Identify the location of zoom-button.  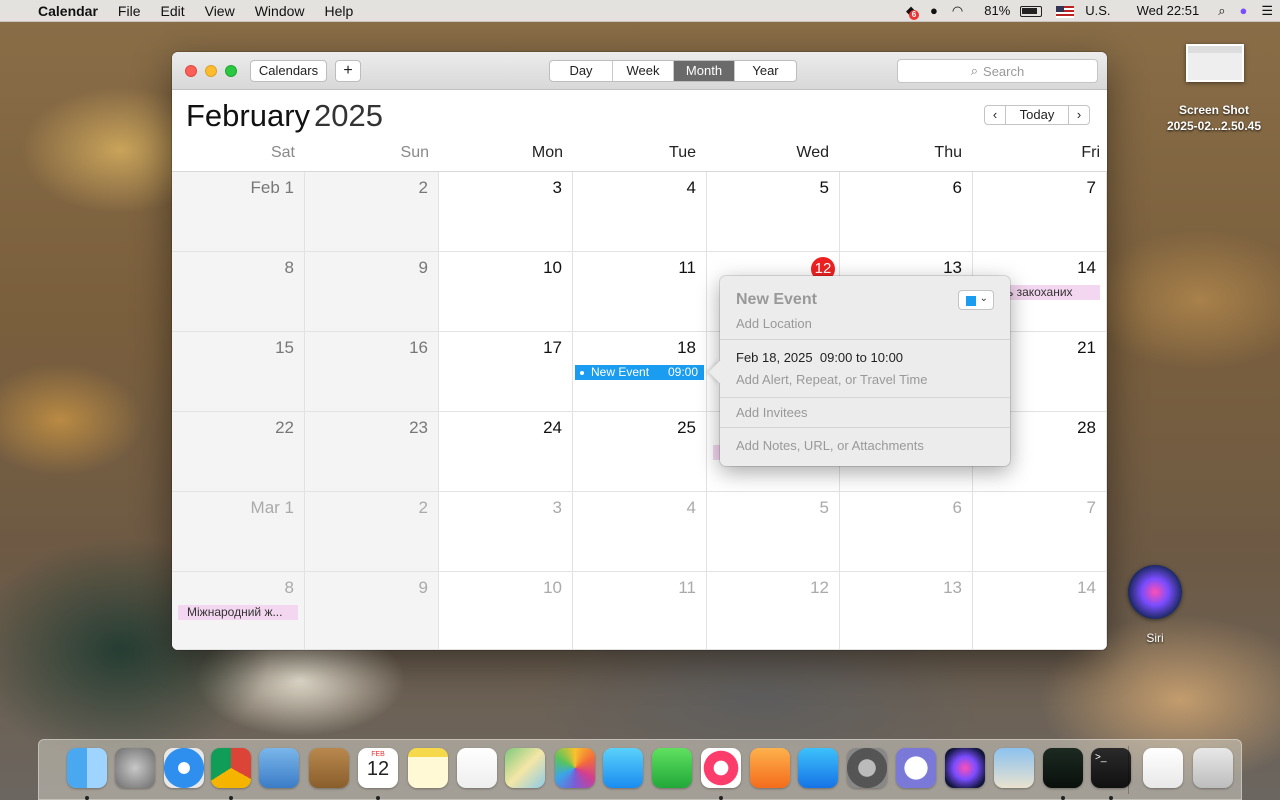
(231, 71).